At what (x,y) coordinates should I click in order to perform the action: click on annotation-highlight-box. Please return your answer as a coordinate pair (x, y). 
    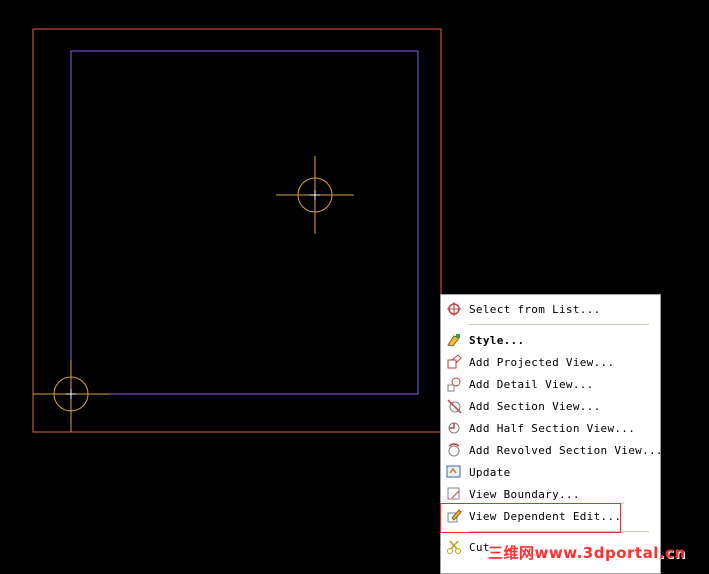
    Looking at the image, I should click on (530, 518).